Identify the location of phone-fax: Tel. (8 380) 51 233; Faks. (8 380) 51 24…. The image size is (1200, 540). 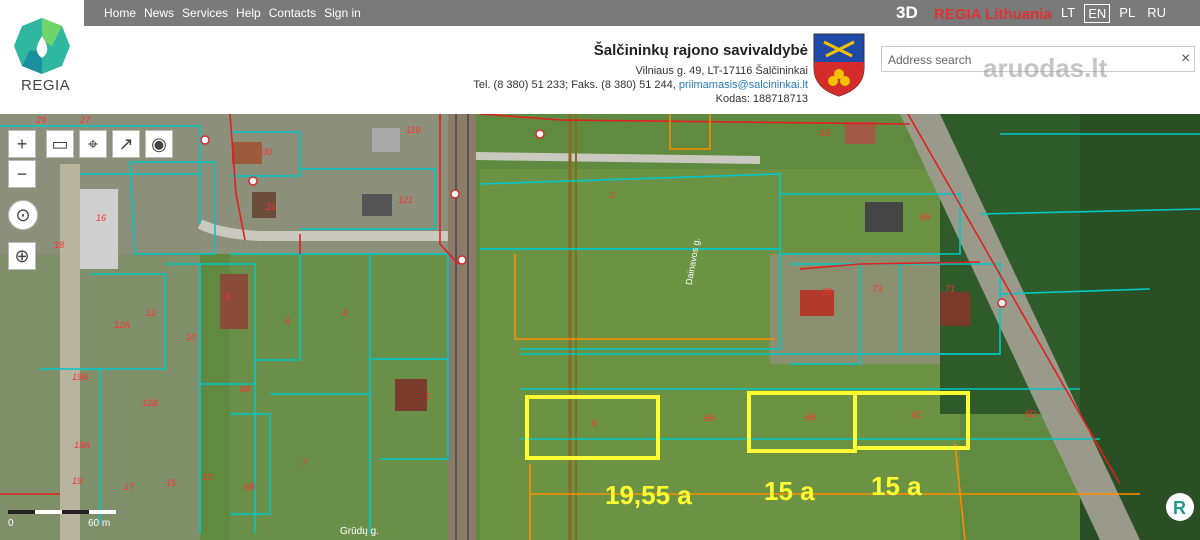
(574, 85).